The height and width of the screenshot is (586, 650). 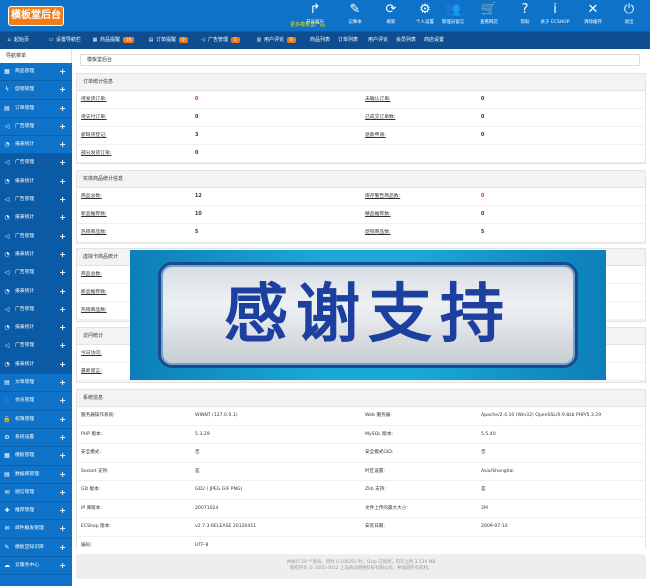 I want to click on quick-menu-item: ▦ 商品提醒 16, so click(x=113, y=40).